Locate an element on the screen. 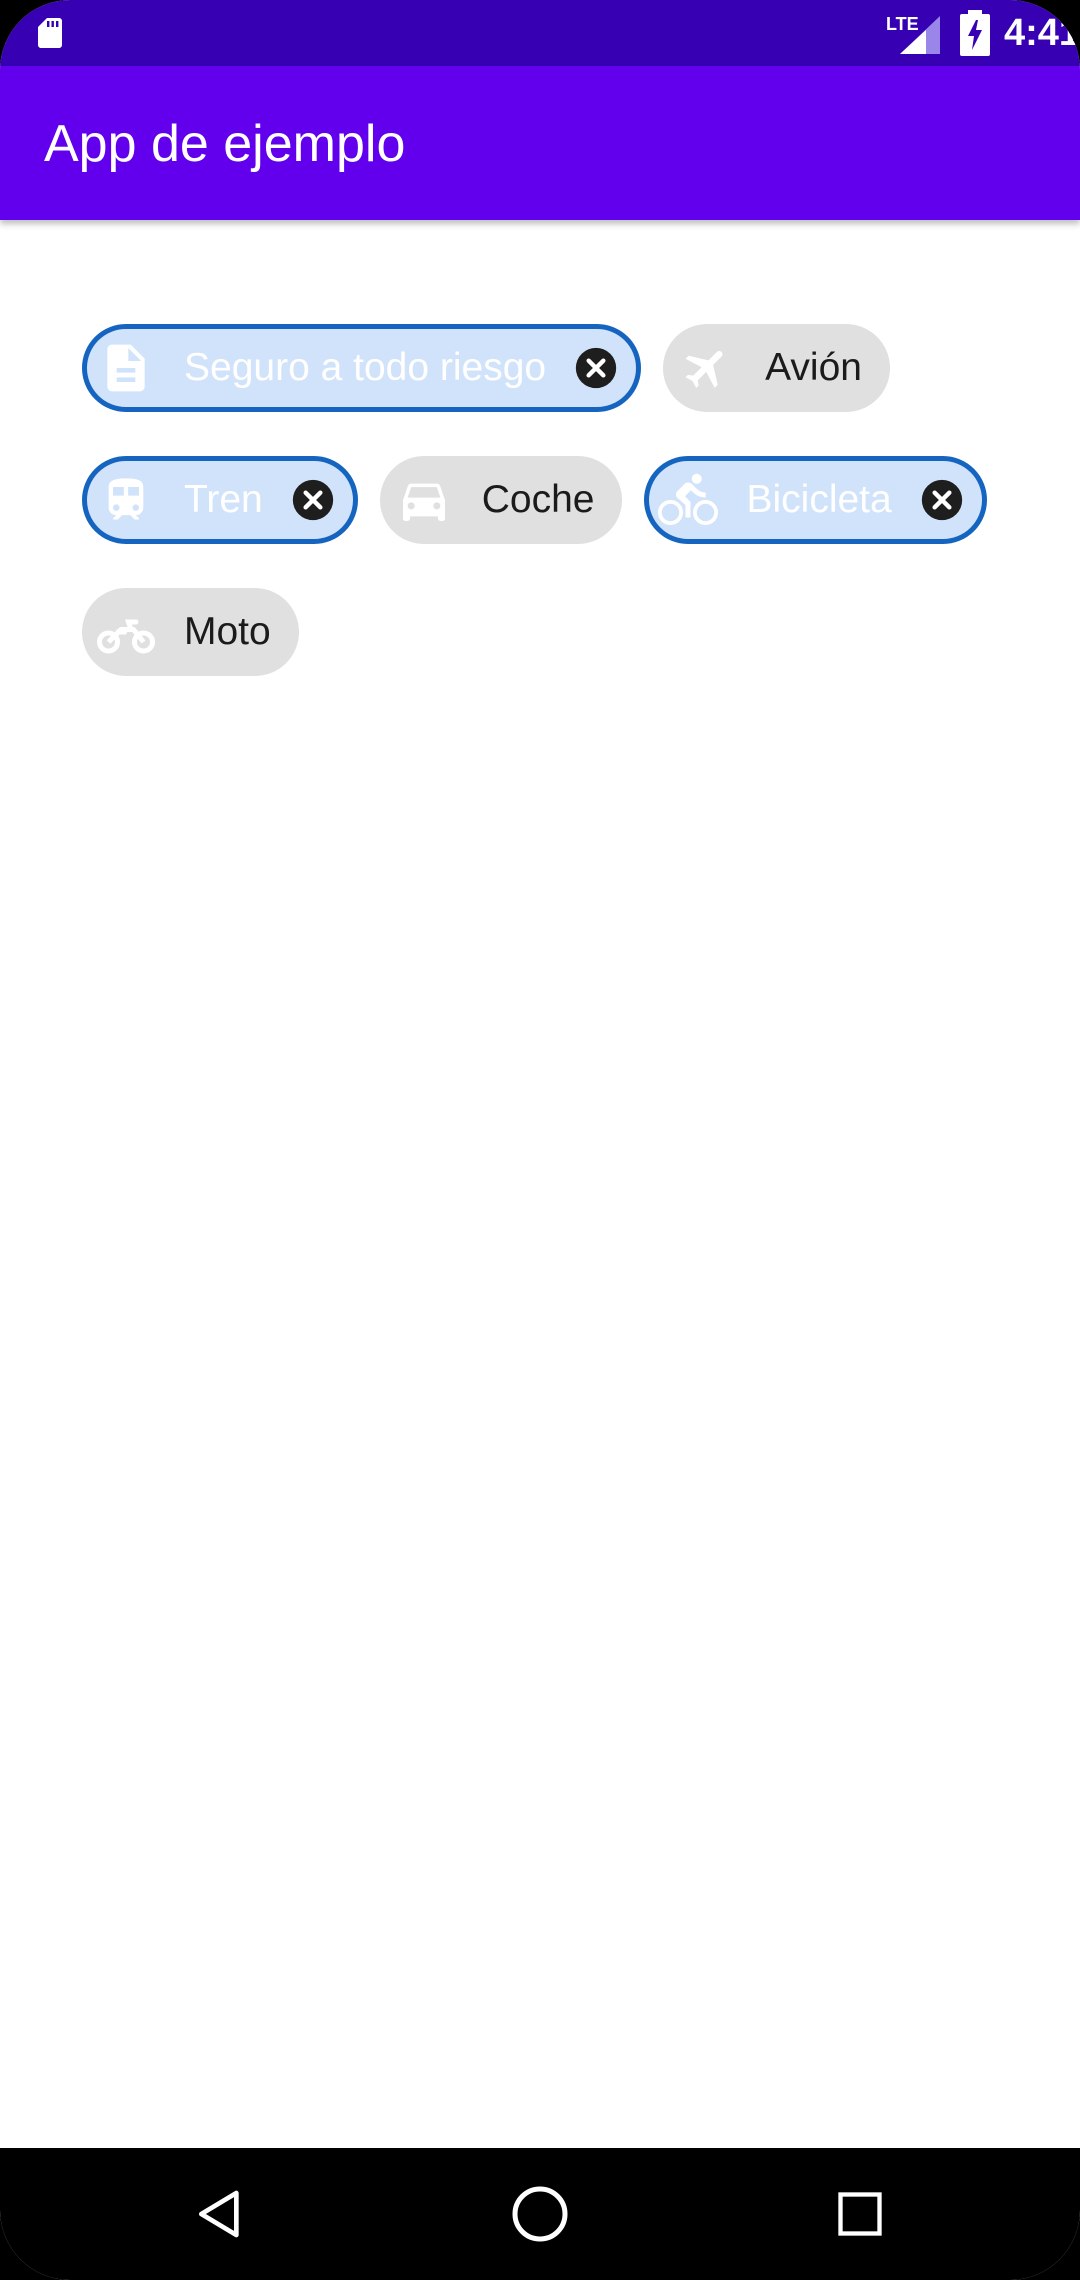 The width and height of the screenshot is (1080, 2280). train-icon is located at coordinates (126, 500).